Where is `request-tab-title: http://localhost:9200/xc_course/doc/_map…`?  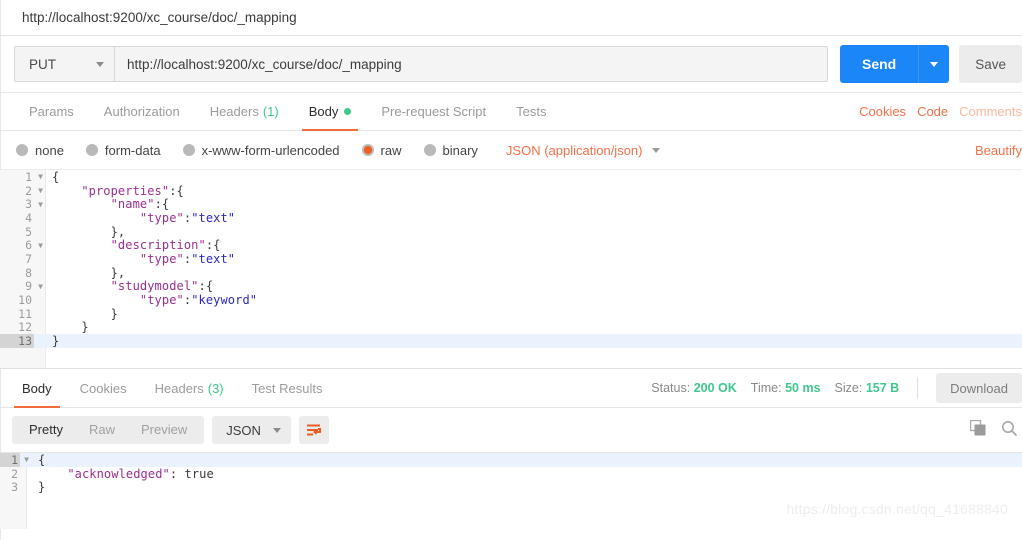
request-tab-title: http://localhost:9200/xc_course/doc/_map… is located at coordinates (155, 18).